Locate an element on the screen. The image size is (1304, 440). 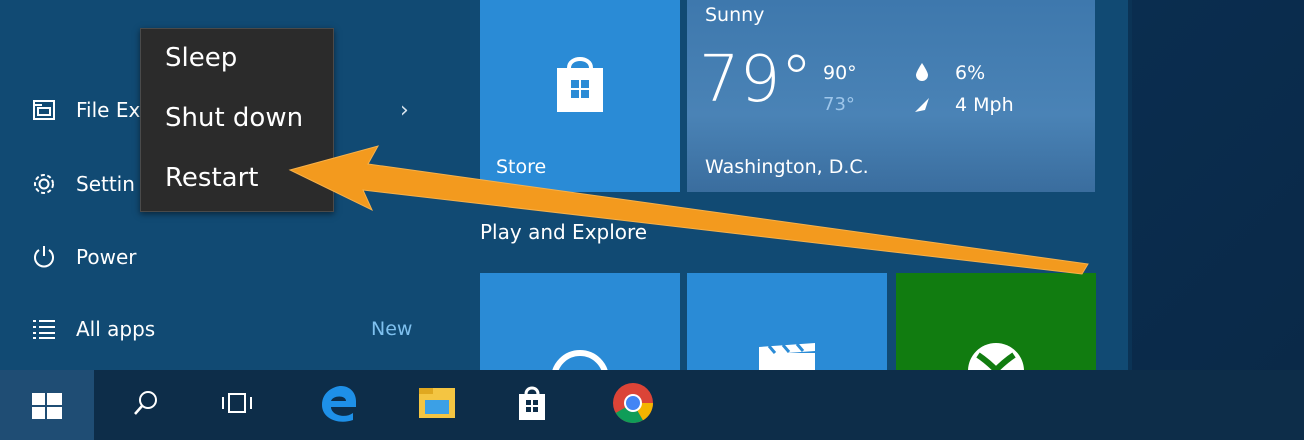
file-explorer-taskbar-button is located at coordinates (437, 405).